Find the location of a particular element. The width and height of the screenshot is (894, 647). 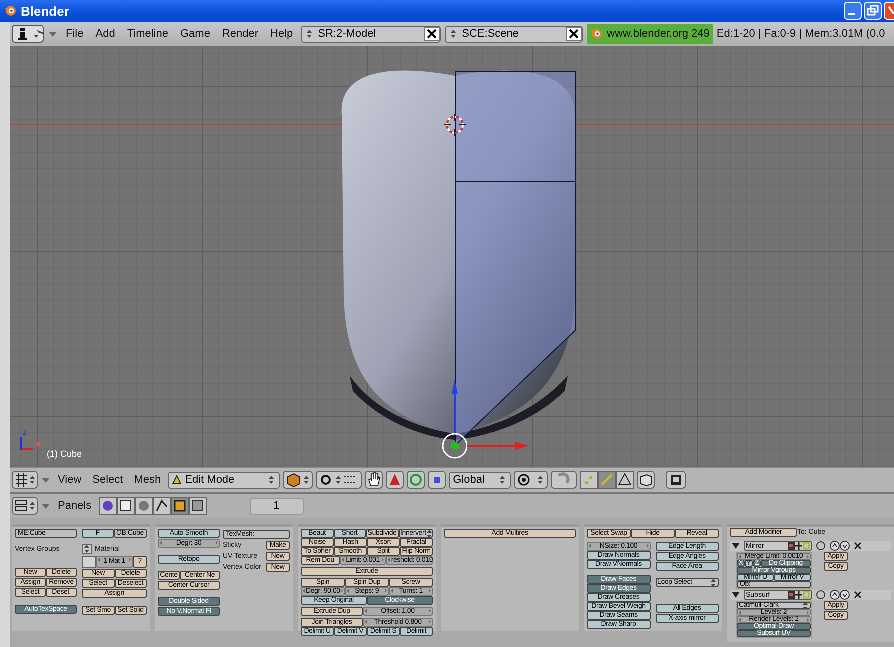

menu-item: Help is located at coordinates (282, 34).